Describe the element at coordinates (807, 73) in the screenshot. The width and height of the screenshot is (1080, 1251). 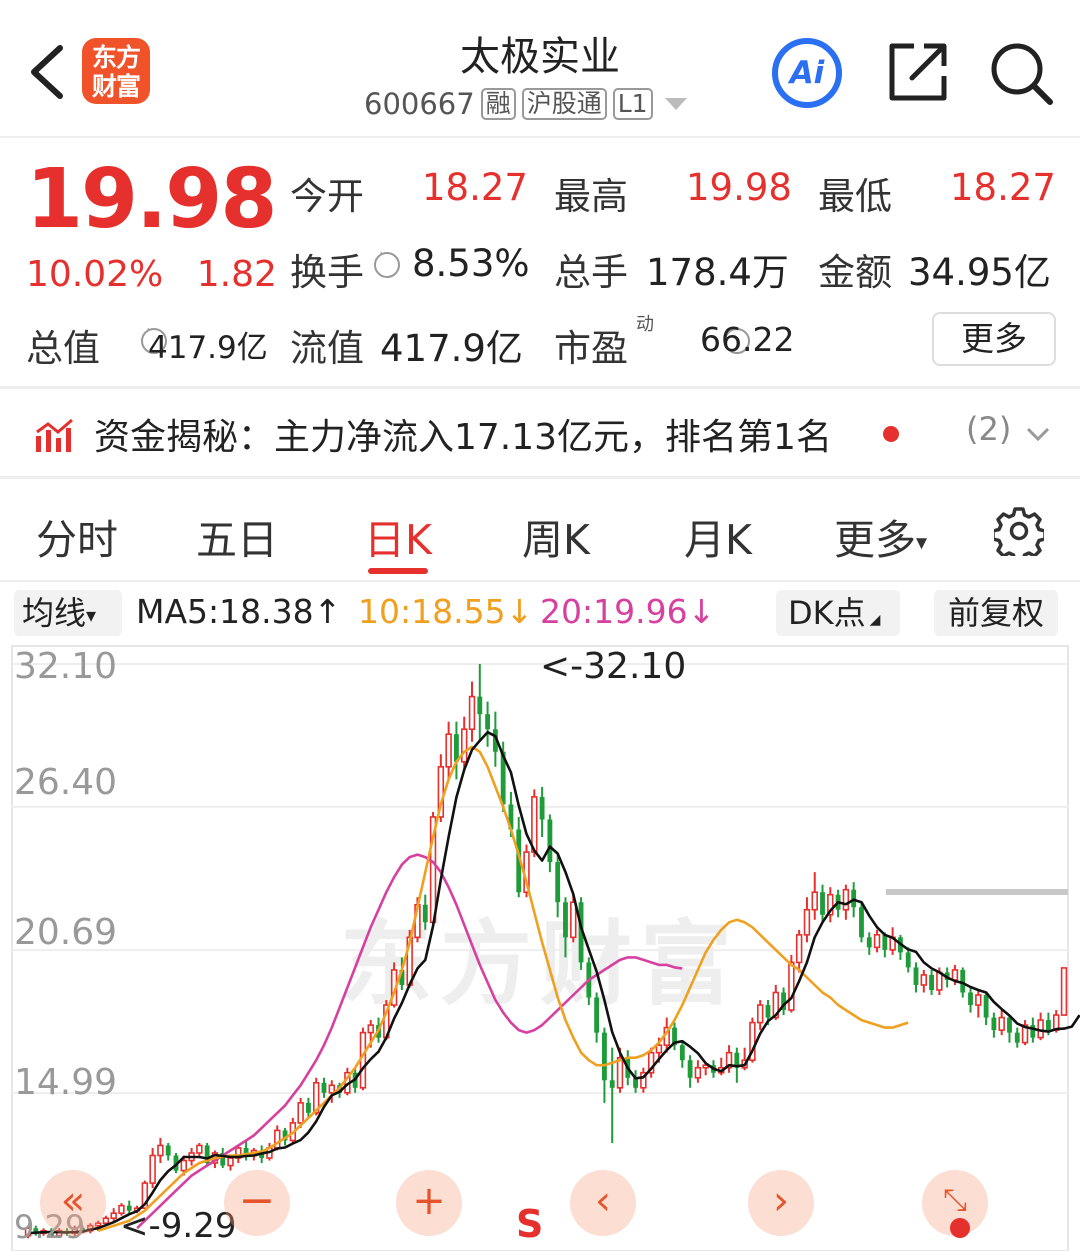
I see `ai-button: Ai` at that location.